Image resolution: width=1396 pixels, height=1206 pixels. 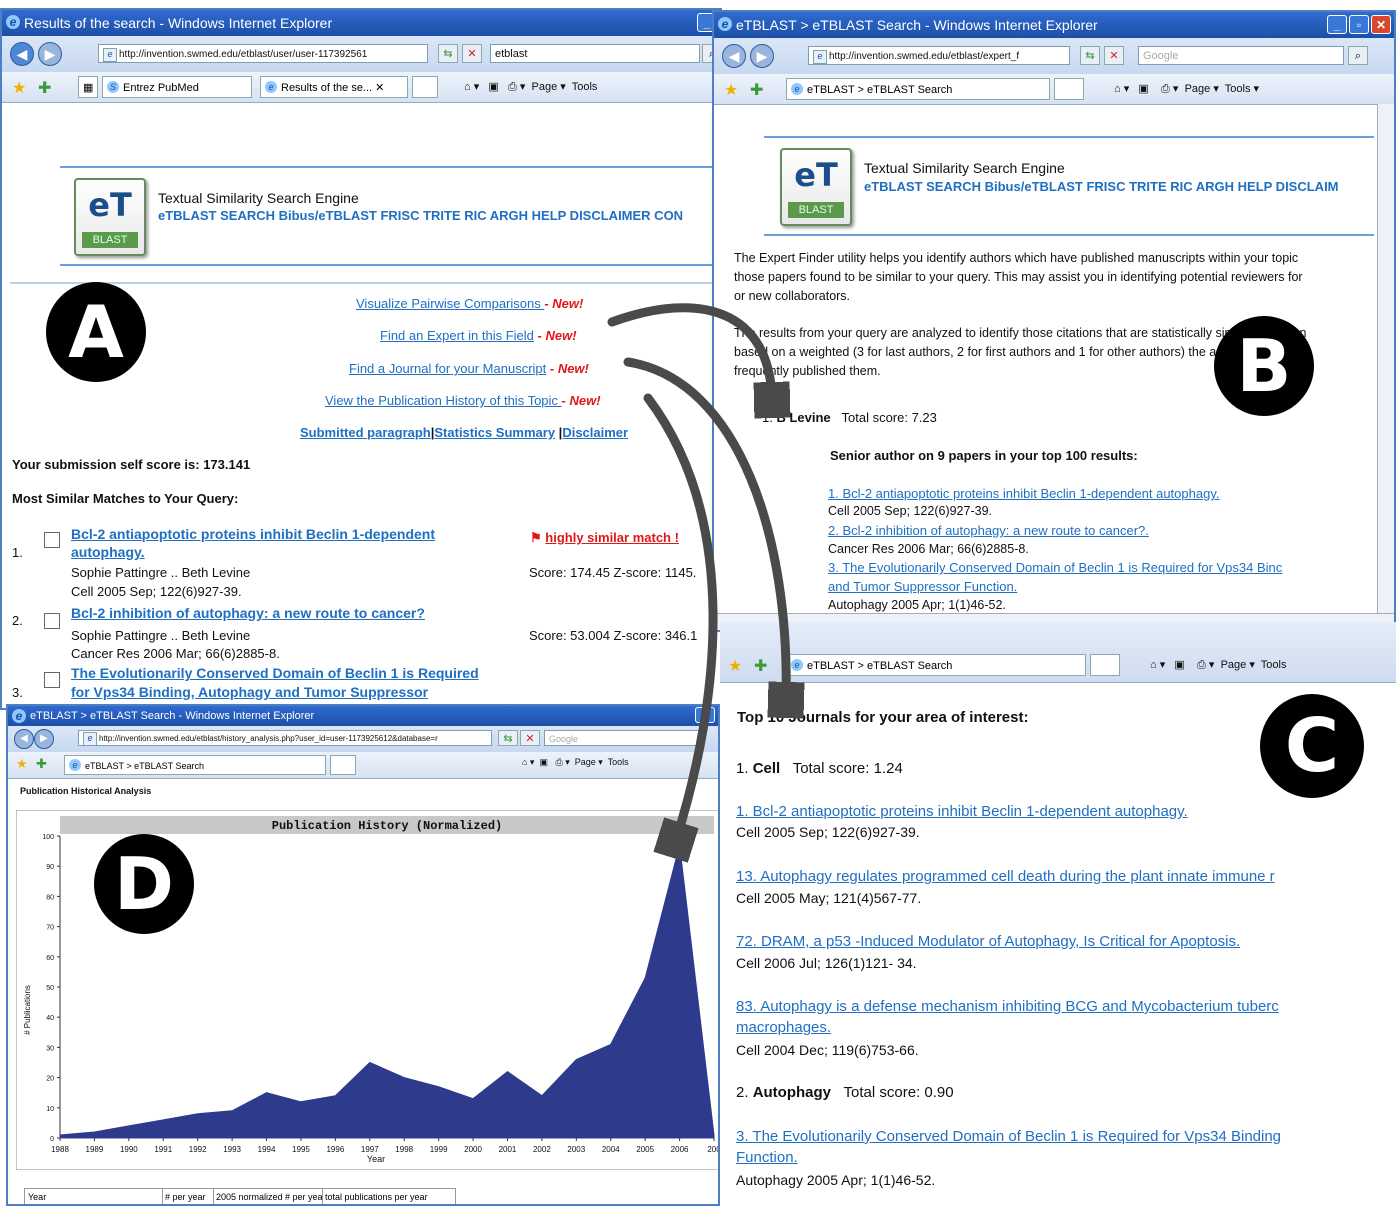 I want to click on badge-b: B, so click(x=1264, y=366).